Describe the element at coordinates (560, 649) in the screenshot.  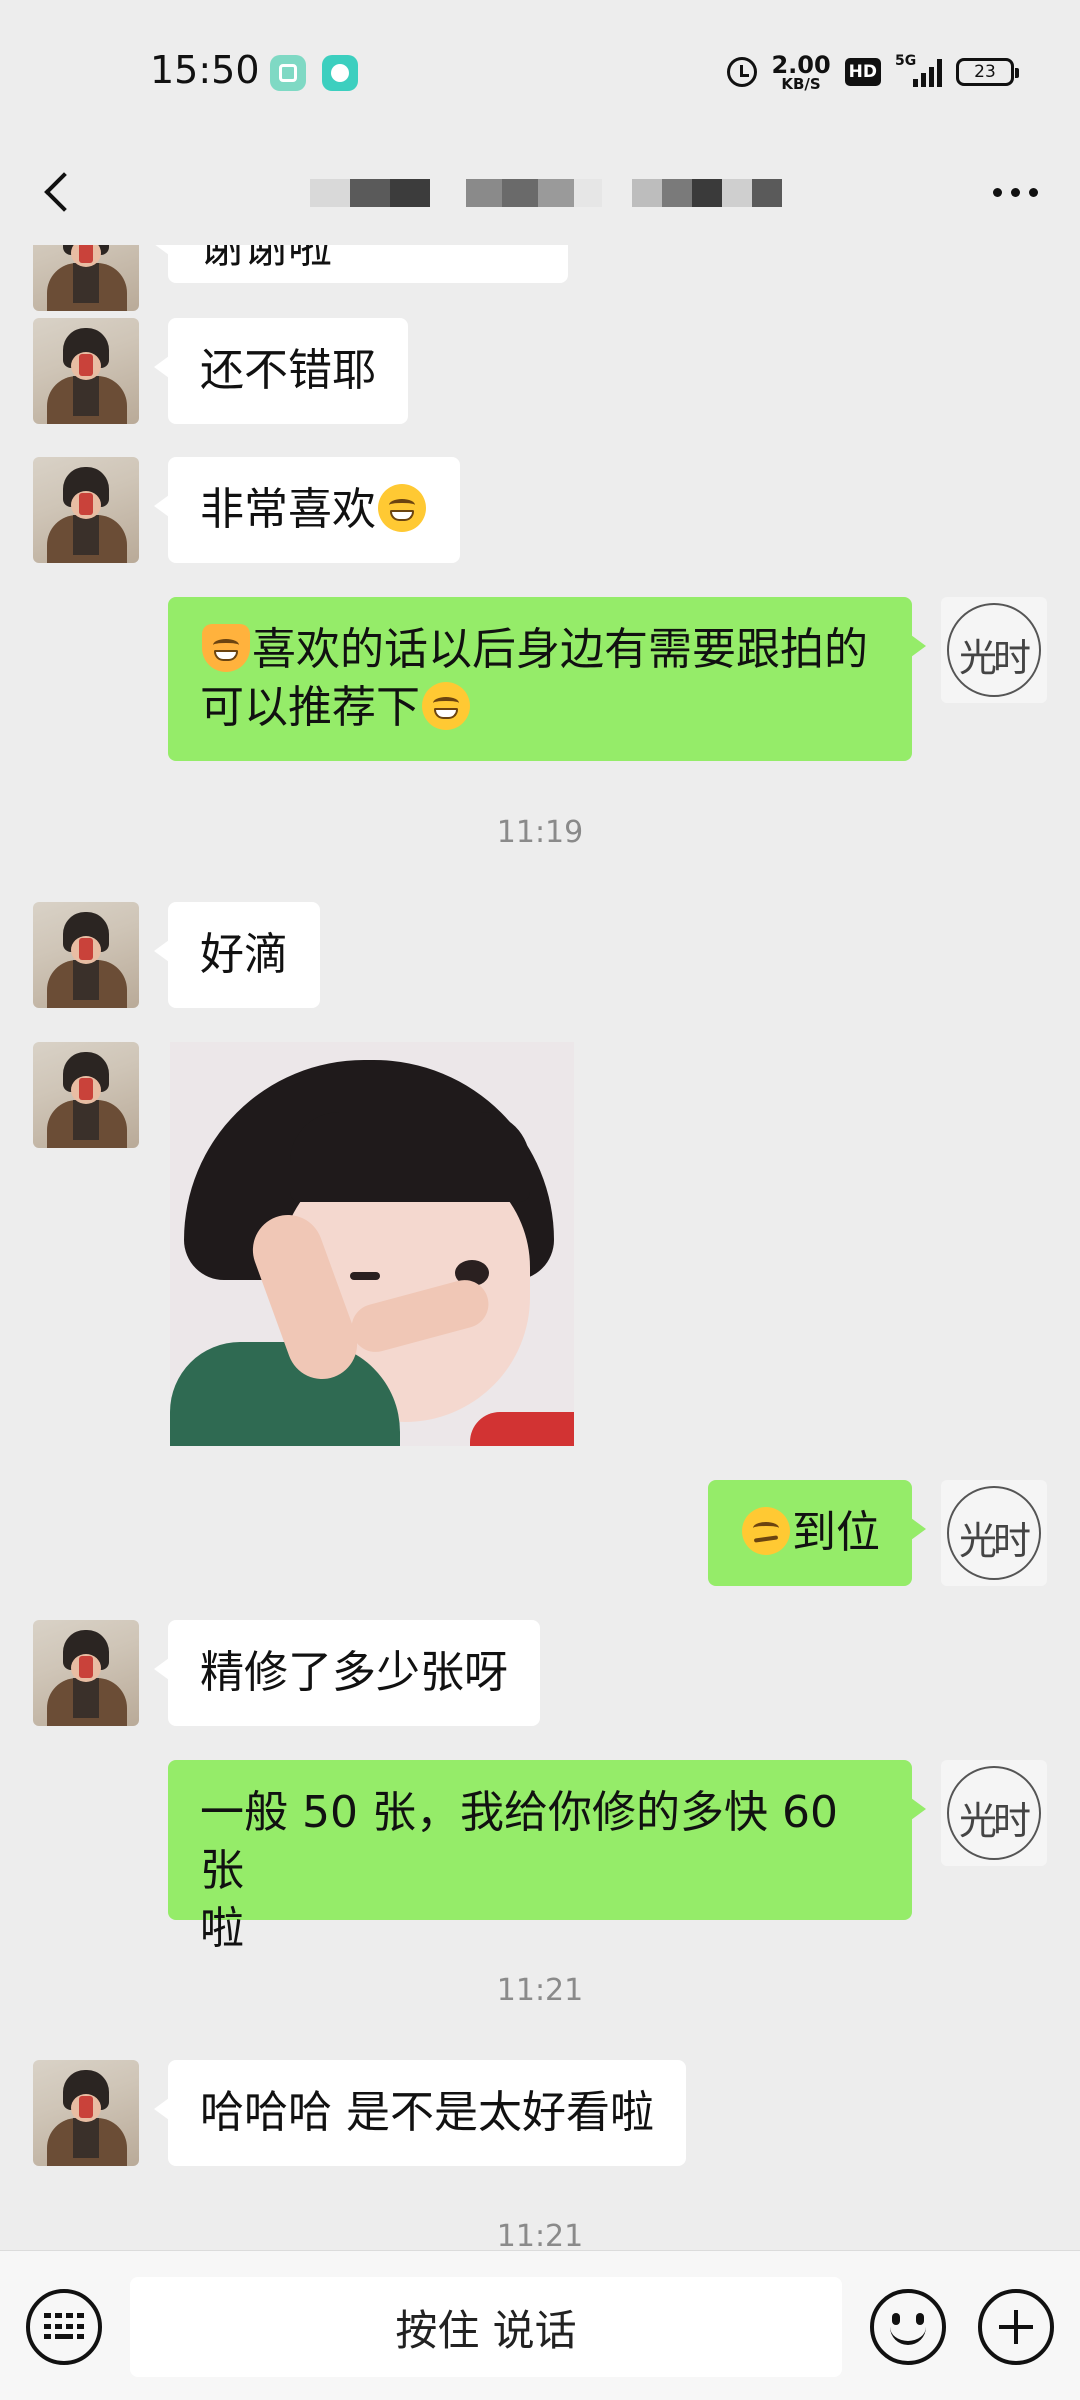
I see `message-text-line: 喜欢的话以后身边有需要跟拍的` at that location.